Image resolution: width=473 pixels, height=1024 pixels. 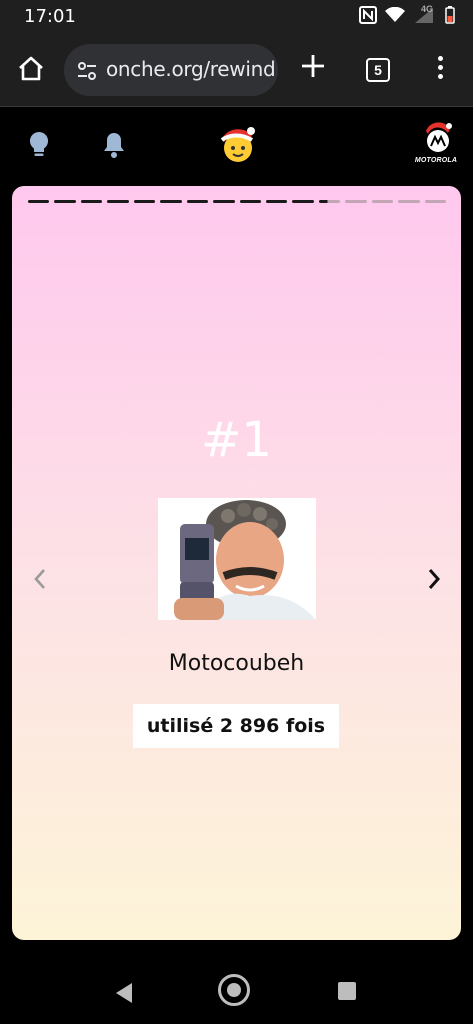 What do you see at coordinates (237, 559) in the screenshot?
I see `sticker-image` at bounding box center [237, 559].